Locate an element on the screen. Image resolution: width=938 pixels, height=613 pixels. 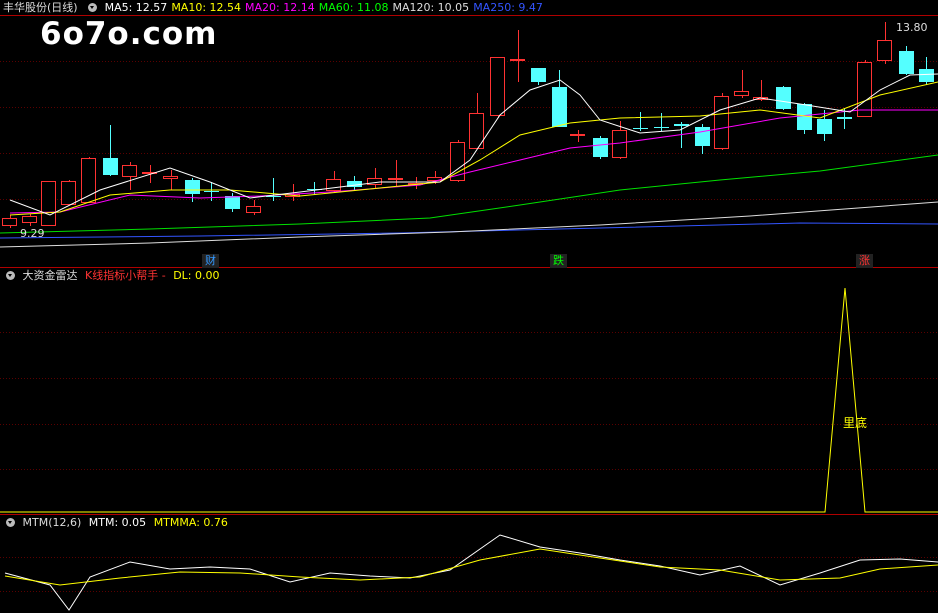
ma-label-2: MA20: 12.14 is located at coordinates (280, 7).